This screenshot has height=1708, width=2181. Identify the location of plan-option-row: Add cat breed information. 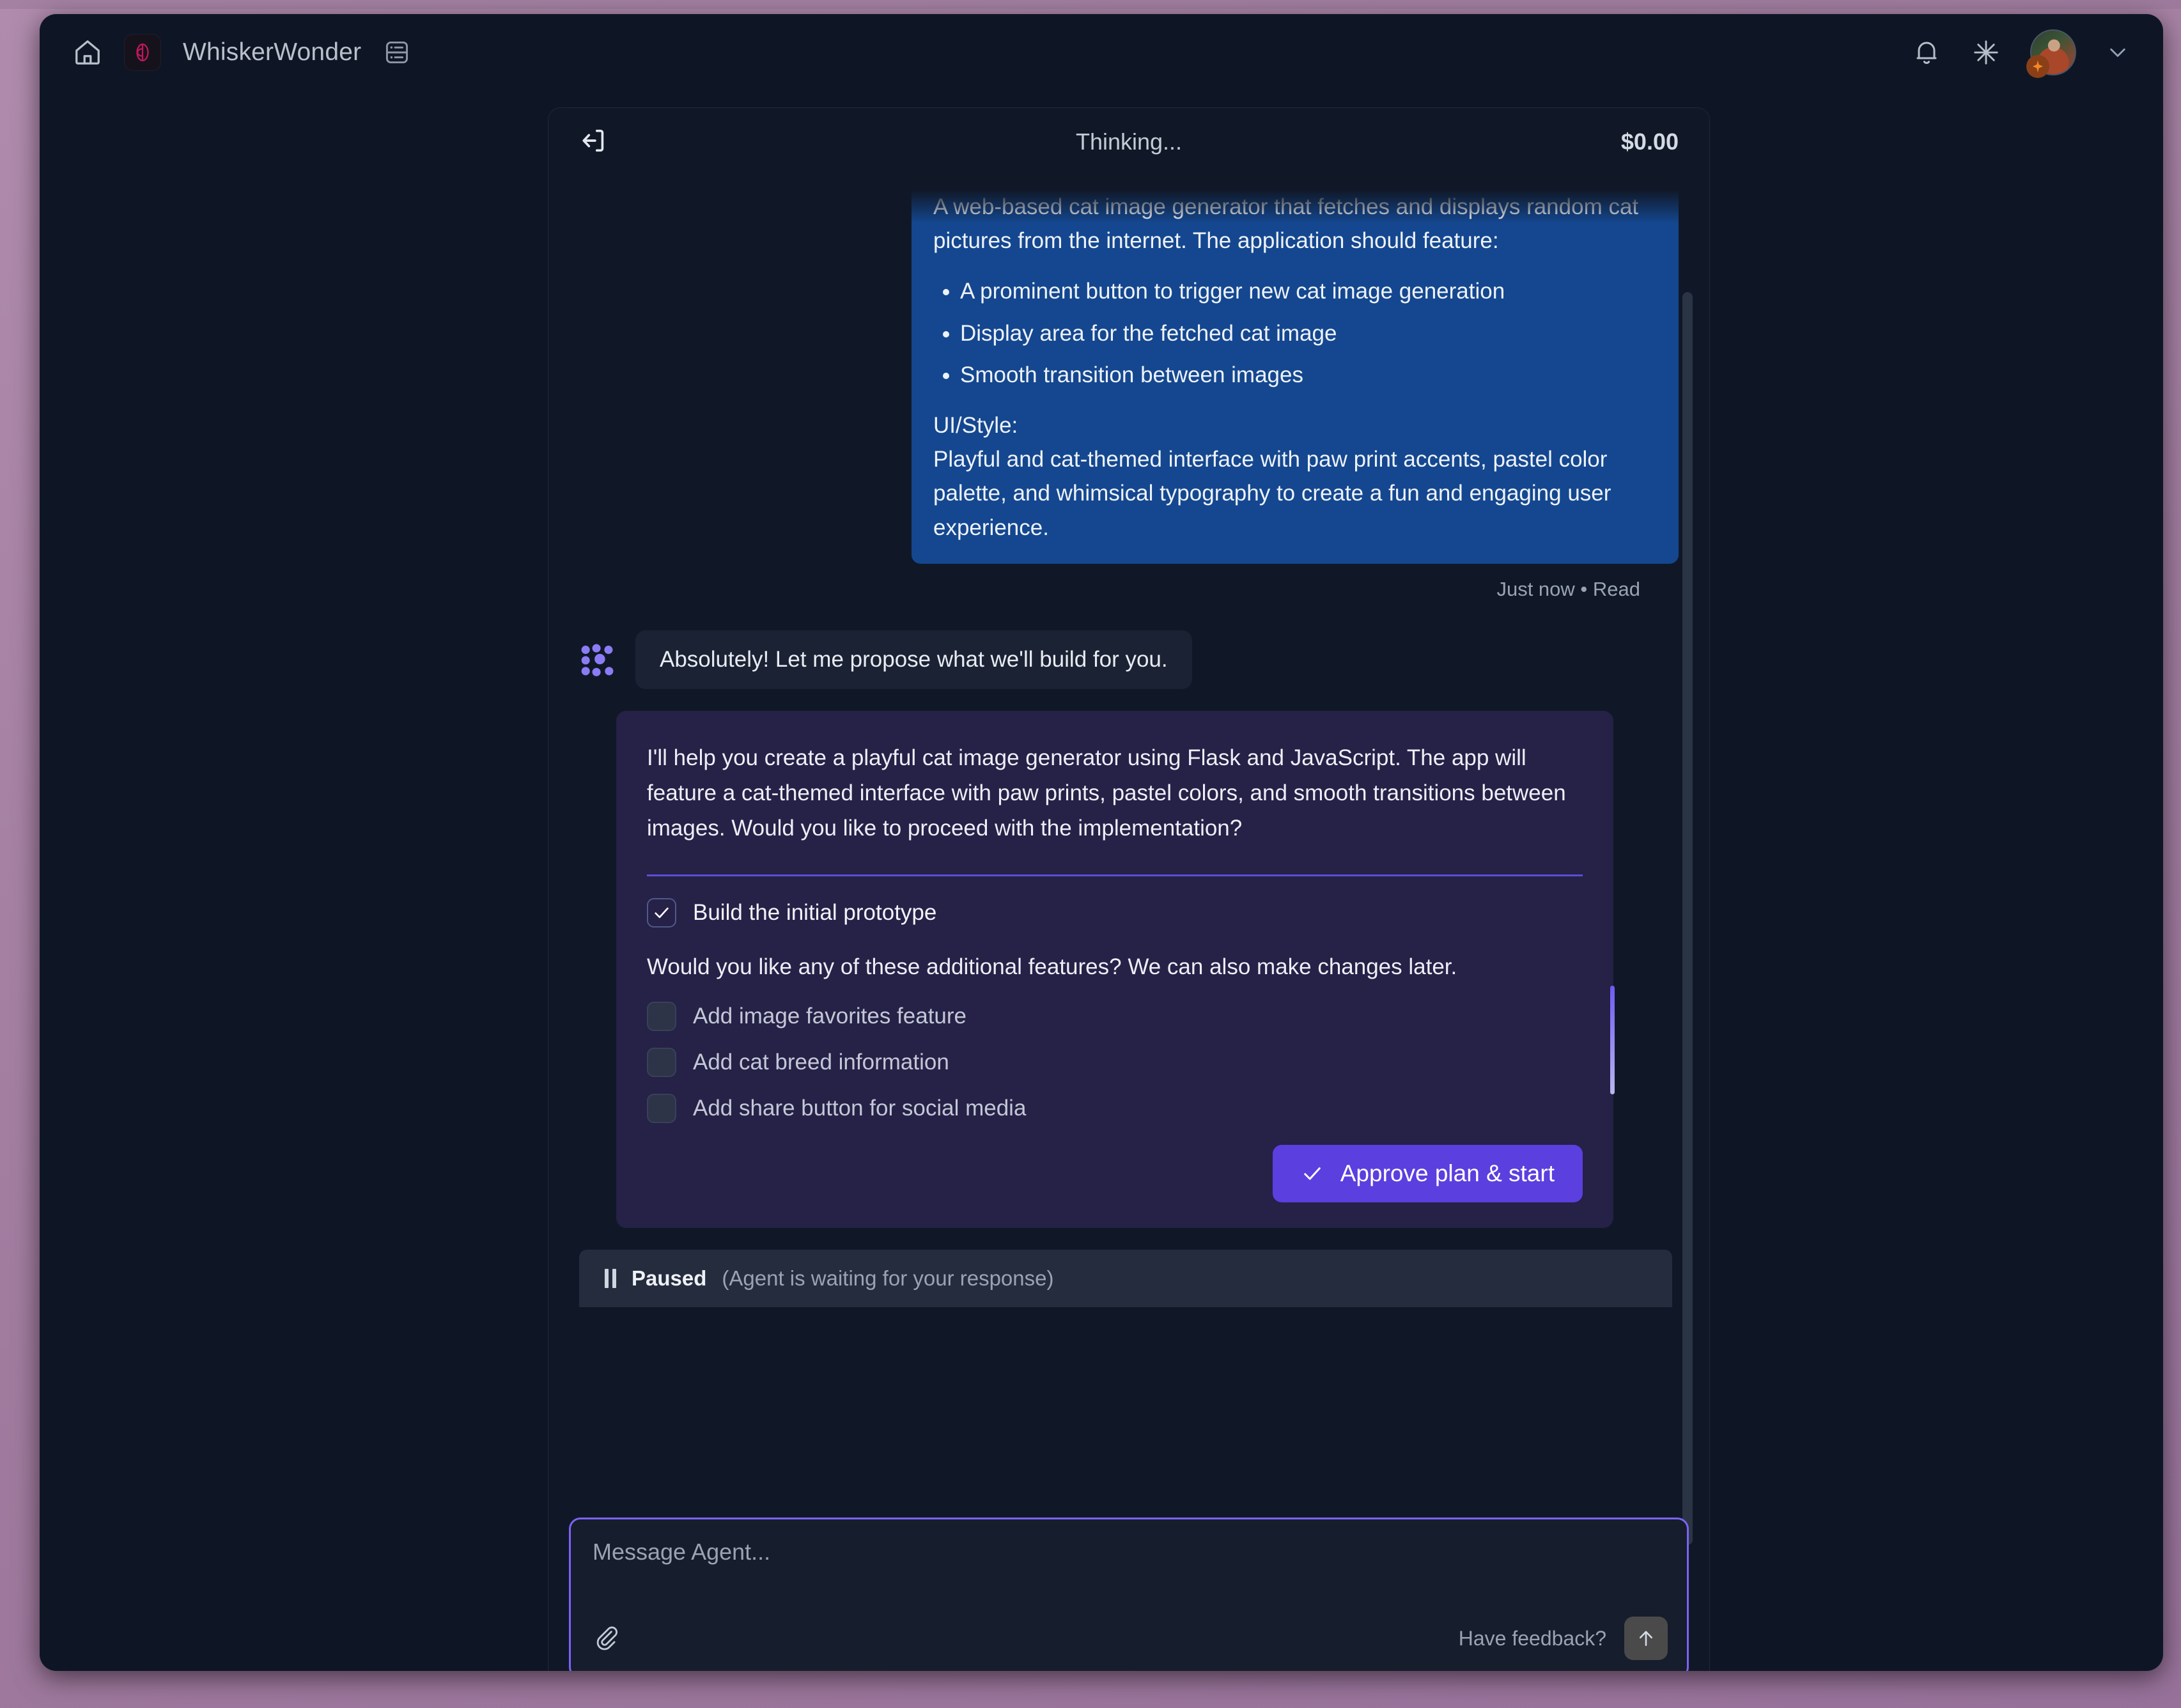
(1115, 1062).